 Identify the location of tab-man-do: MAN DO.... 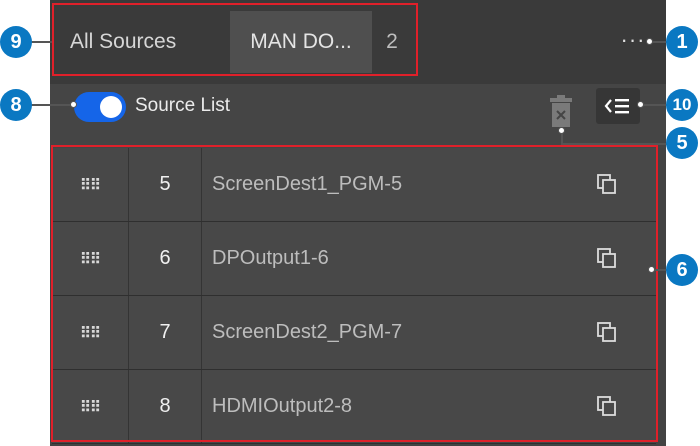
(301, 42).